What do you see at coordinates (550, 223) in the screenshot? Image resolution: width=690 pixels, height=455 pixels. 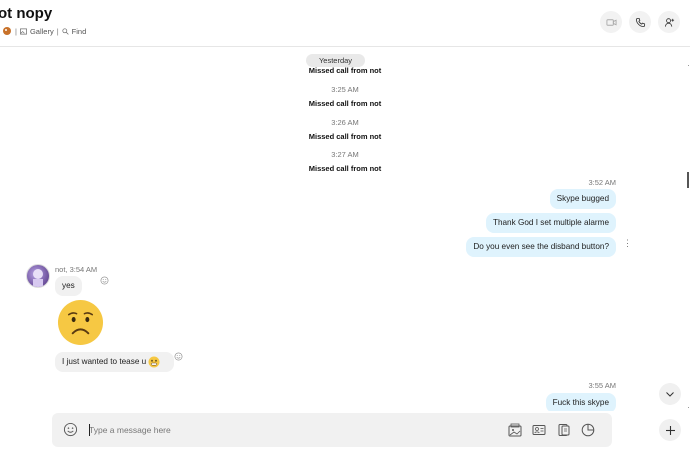 I see `outgoing-message: Thank God I set multiple alarme` at bounding box center [550, 223].